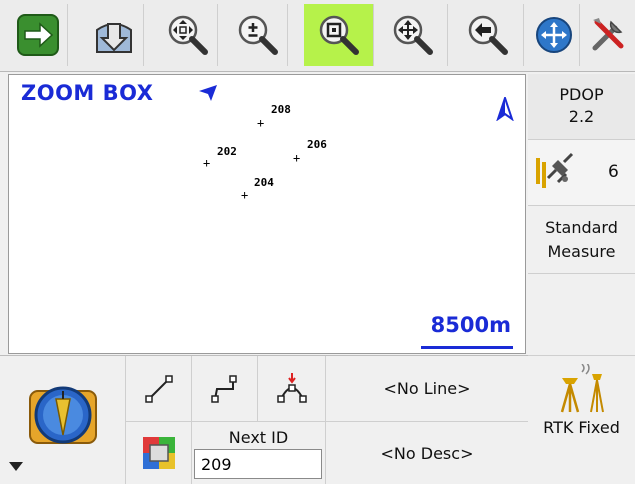  I want to click on globe-nav-icon, so click(553, 35).